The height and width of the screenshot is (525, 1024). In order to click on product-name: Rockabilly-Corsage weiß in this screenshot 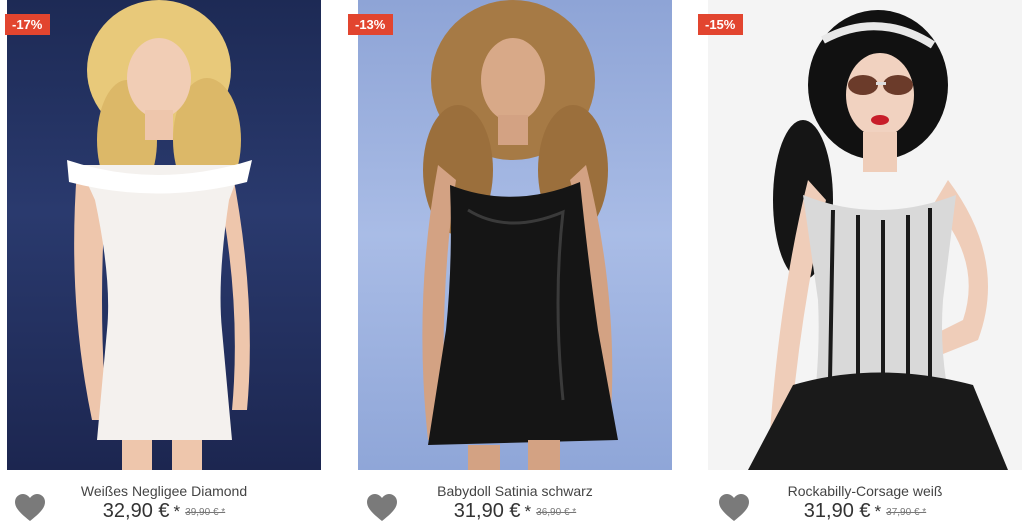, I will do `click(865, 491)`.